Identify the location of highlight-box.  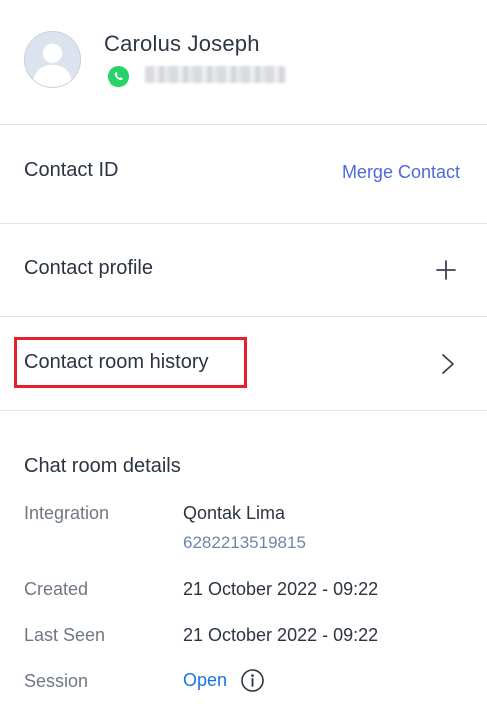
(130, 362).